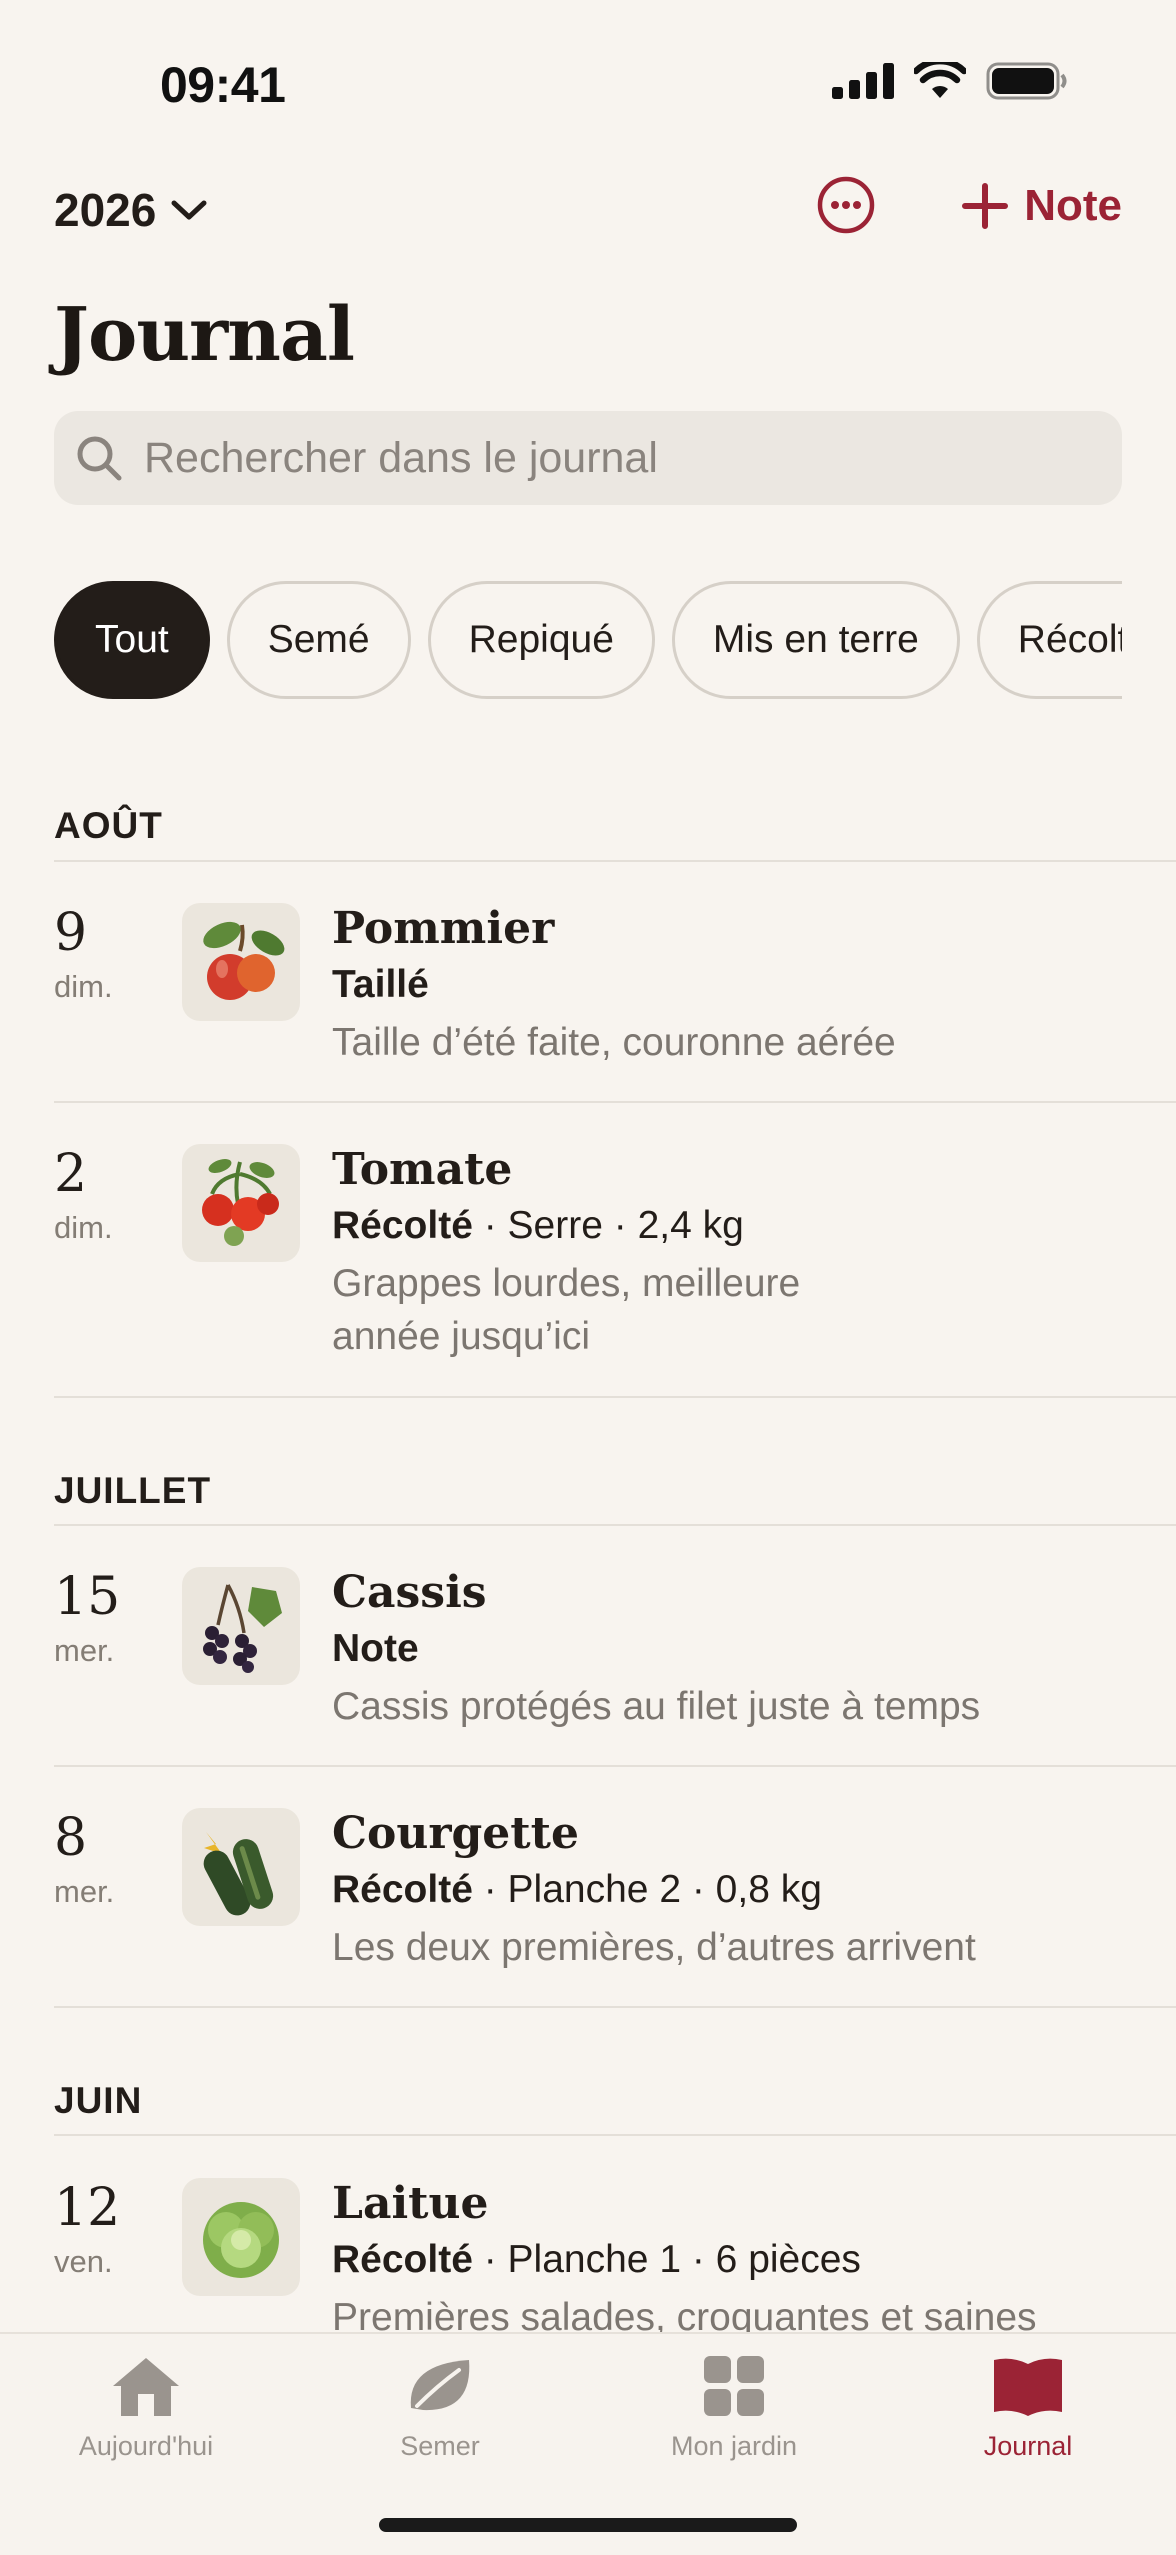 Image resolution: width=1176 pixels, height=2555 pixels. Describe the element at coordinates (863, 81) in the screenshot. I see `cellular-signal-icon` at that location.